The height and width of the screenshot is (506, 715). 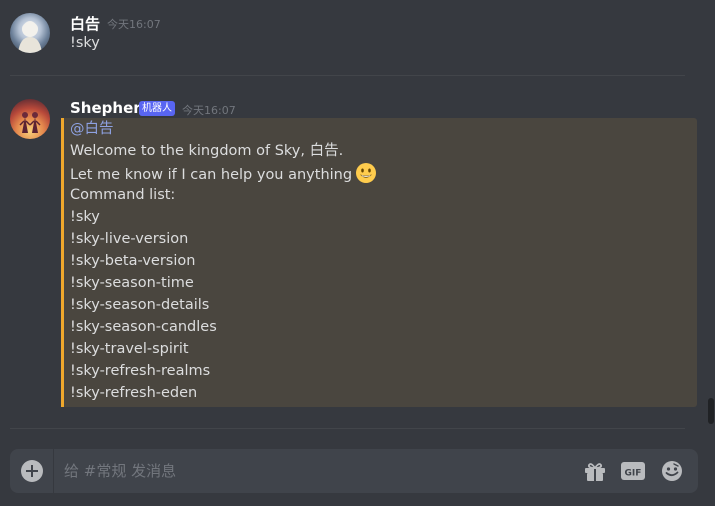 What do you see at coordinates (711, 411) in the screenshot?
I see `scrollbar-thumb` at bounding box center [711, 411].